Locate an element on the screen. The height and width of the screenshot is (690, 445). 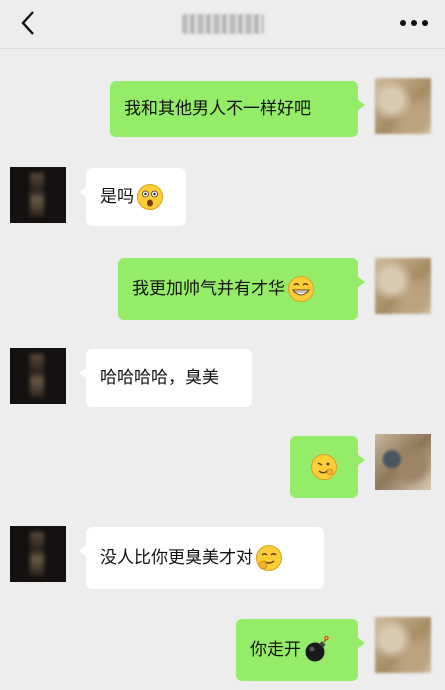
message-bubble-received: 是吗 is located at coordinates (132, 197).